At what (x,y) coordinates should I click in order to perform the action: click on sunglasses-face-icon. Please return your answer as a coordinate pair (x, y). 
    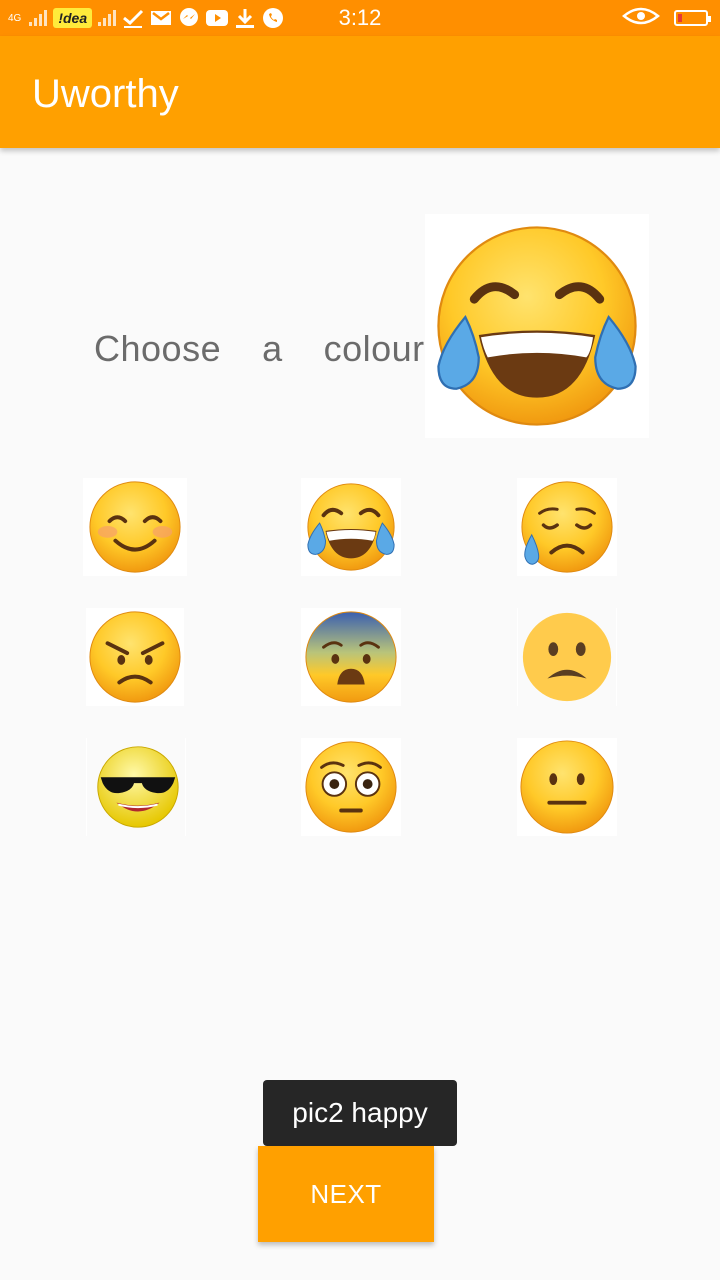
    Looking at the image, I should click on (136, 787).